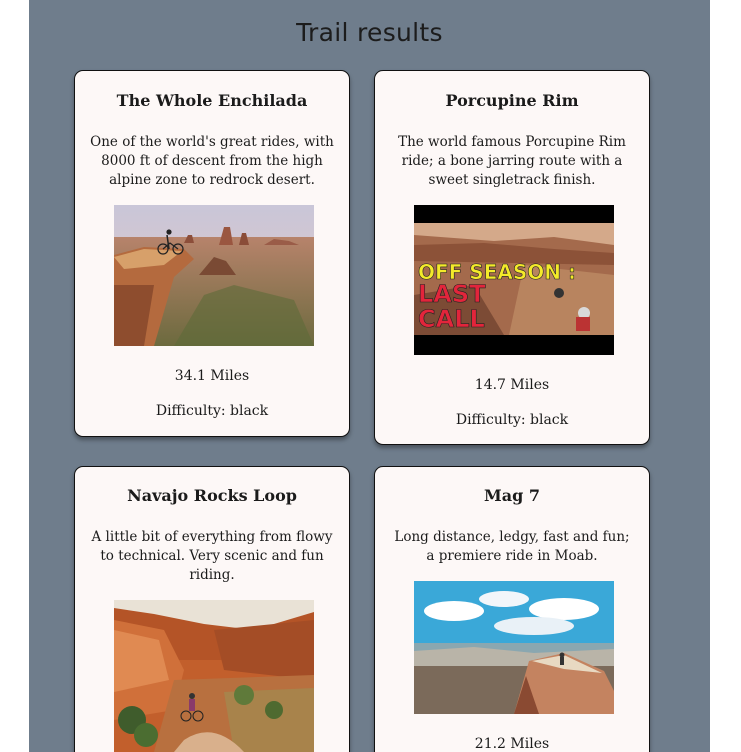 Image resolution: width=741 pixels, height=752 pixels. What do you see at coordinates (512, 744) in the screenshot?
I see `trail-distance: 21.2 Miles` at bounding box center [512, 744].